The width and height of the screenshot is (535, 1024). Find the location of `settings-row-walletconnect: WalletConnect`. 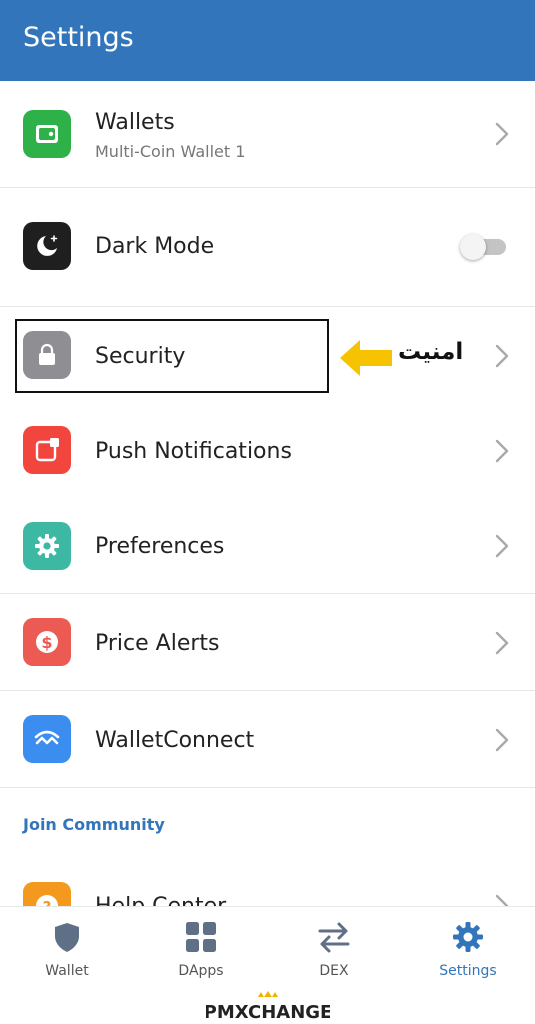

settings-row-walletconnect: WalletConnect is located at coordinates (267, 739).